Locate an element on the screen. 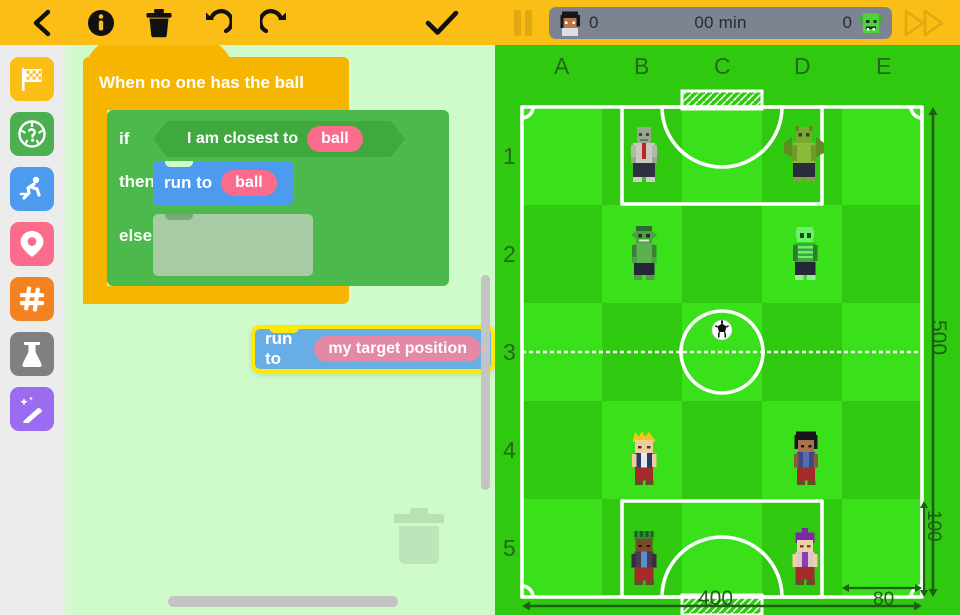 The image size is (960, 615). palette-category-numbers is located at coordinates (31, 299).